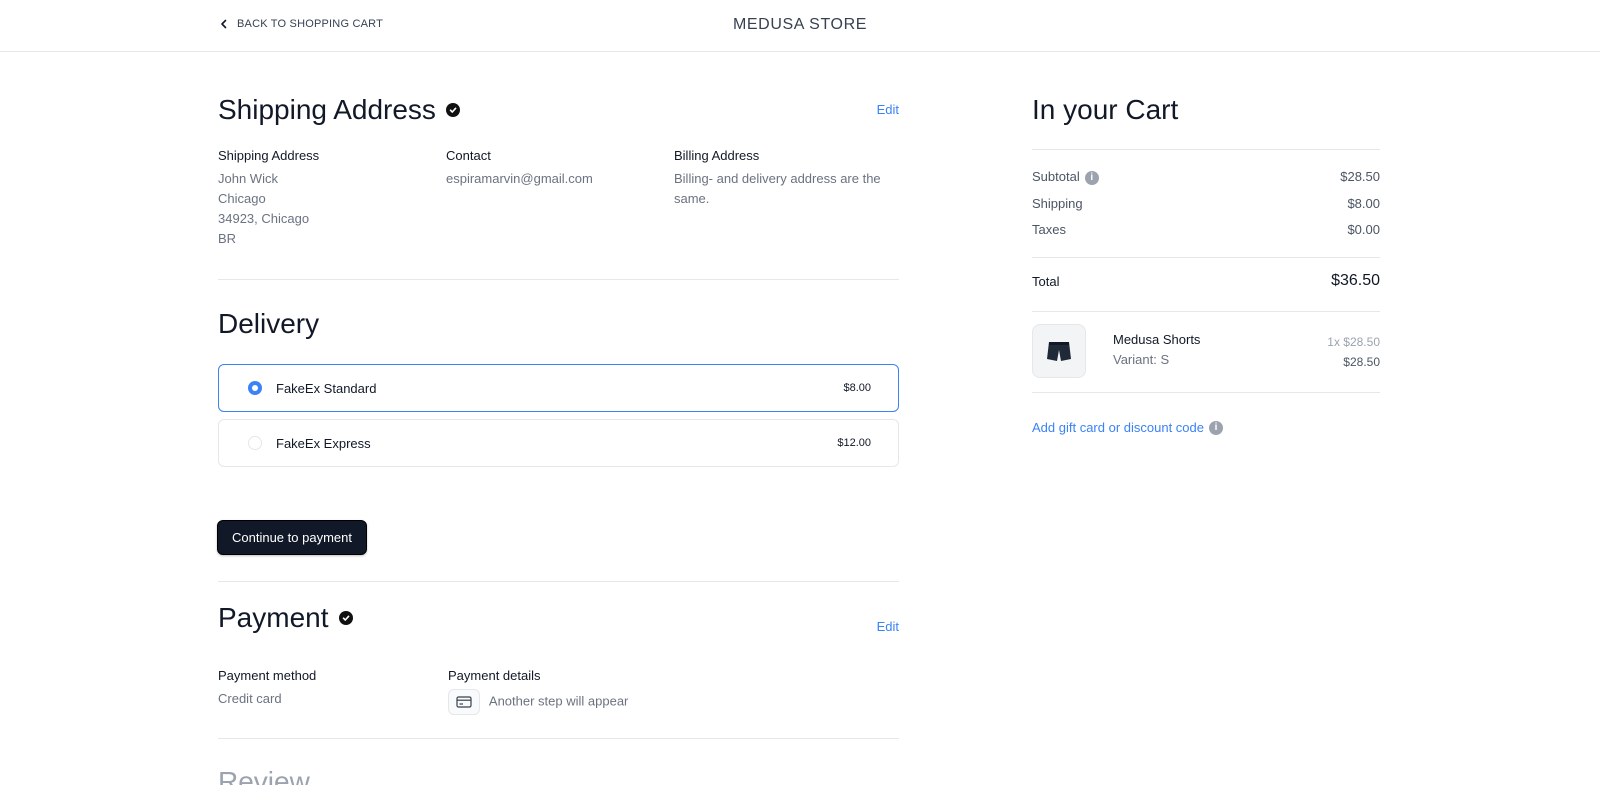  What do you see at coordinates (1363, 229) in the screenshot?
I see `taxes-value: $0.00` at bounding box center [1363, 229].